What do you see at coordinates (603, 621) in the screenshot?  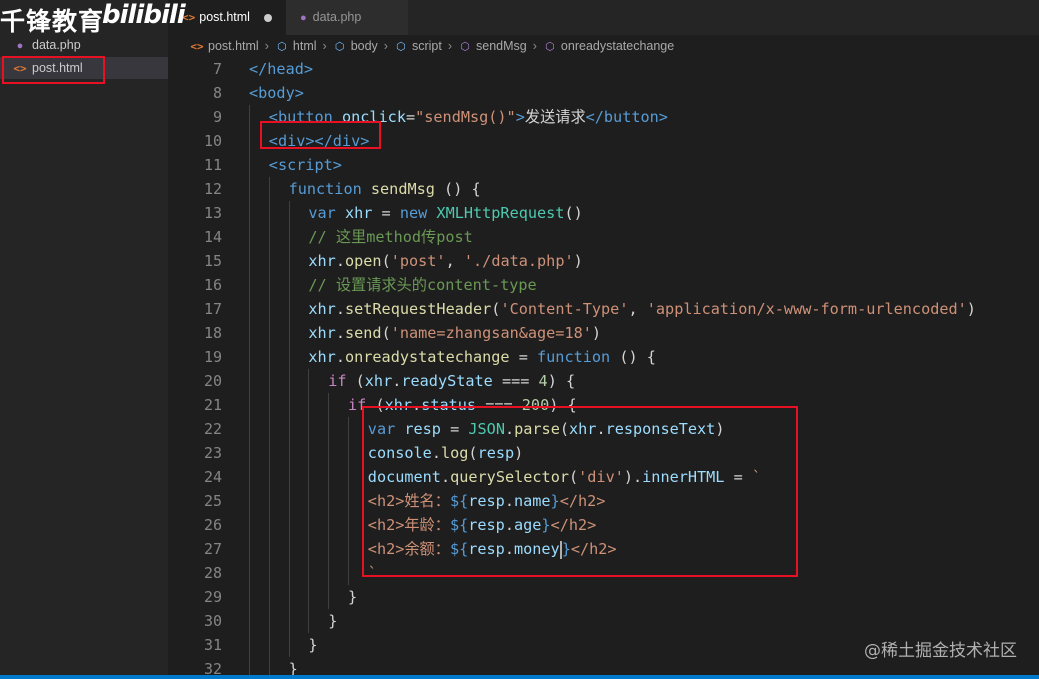 I see `code-line: 30}` at bounding box center [603, 621].